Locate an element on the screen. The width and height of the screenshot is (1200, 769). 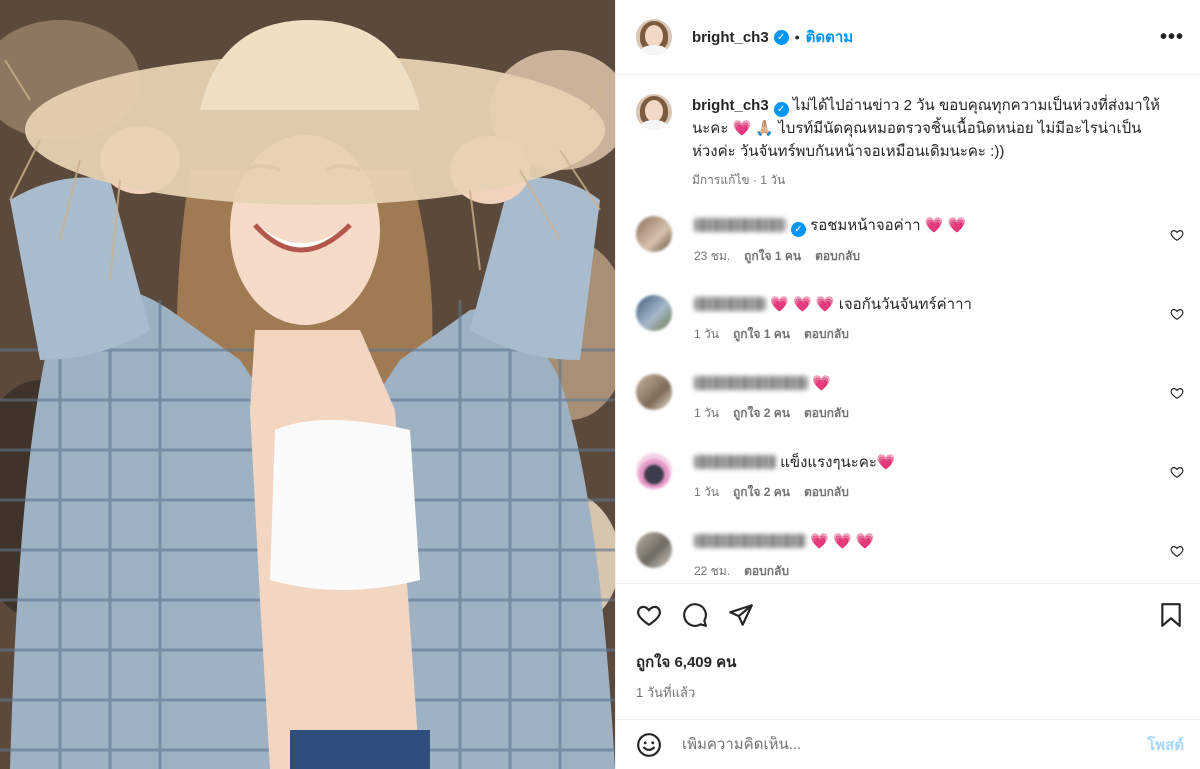
comment-item: แข็งแรงๆนะคะ💗 1 วัน ถูกใจ 2 คน ตอบกลับ is located at coordinates (910, 483).